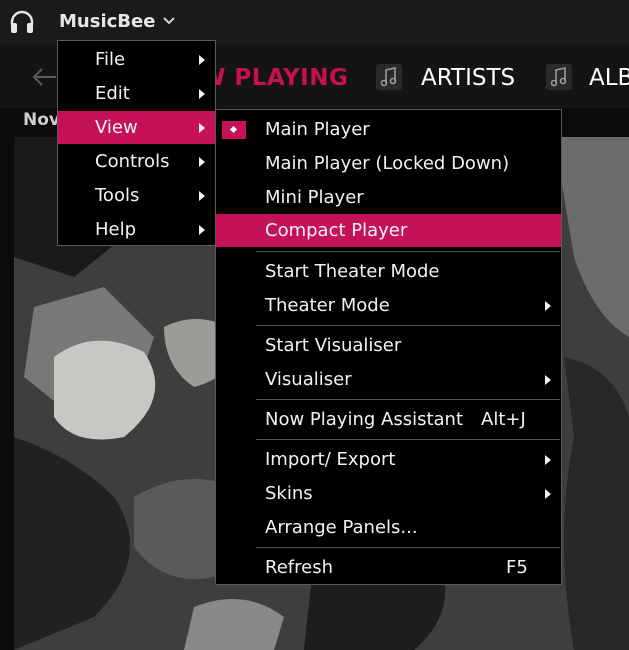 Image resolution: width=629 pixels, height=650 pixels. What do you see at coordinates (136, 161) in the screenshot?
I see `menu-item-controls: Controls` at bounding box center [136, 161].